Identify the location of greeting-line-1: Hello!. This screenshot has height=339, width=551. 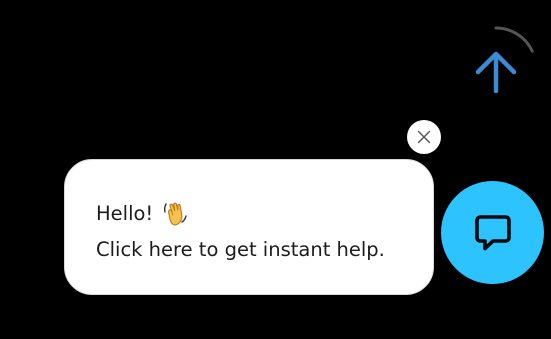
(254, 214).